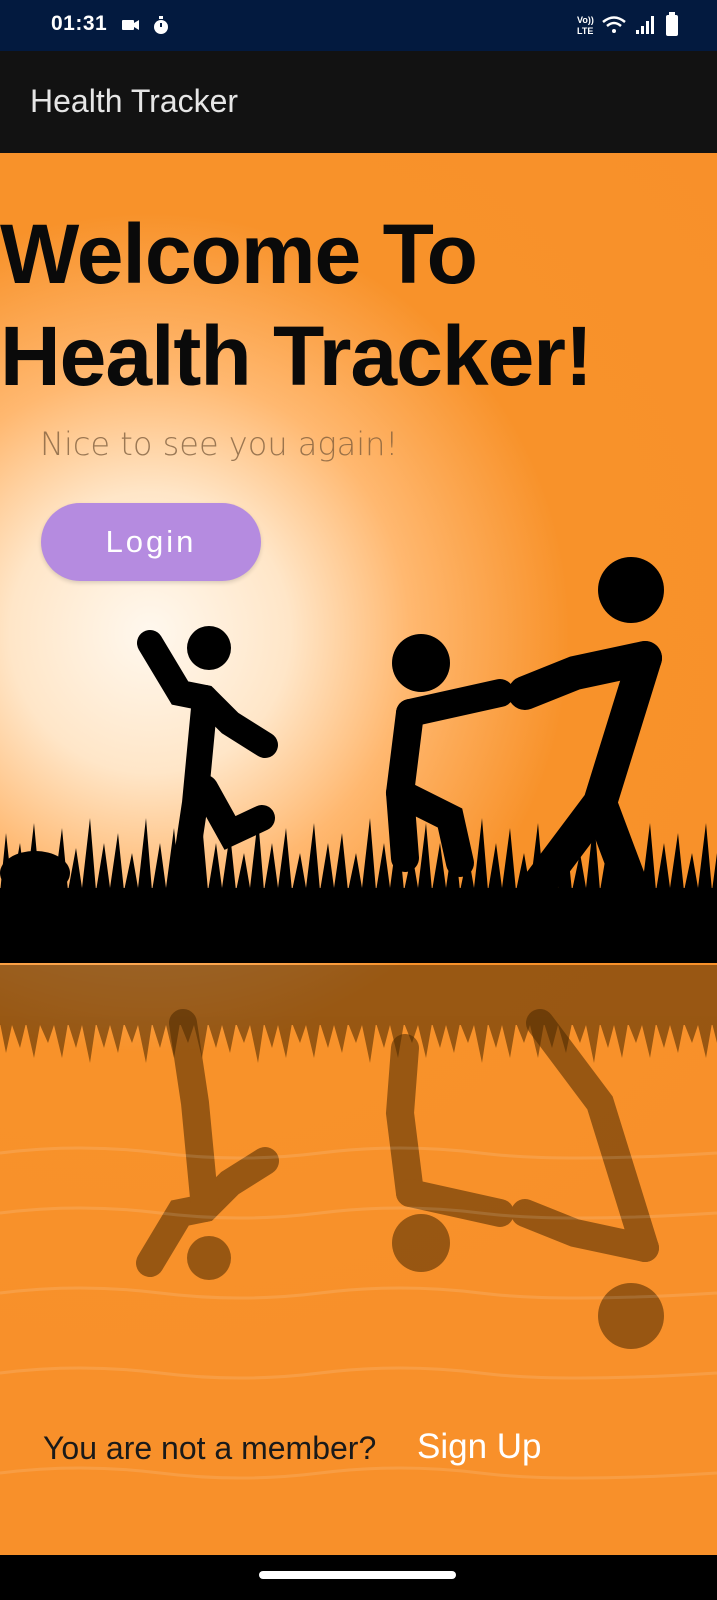  What do you see at coordinates (479, 1447) in the screenshot?
I see `signup-link: Sign Up` at bounding box center [479, 1447].